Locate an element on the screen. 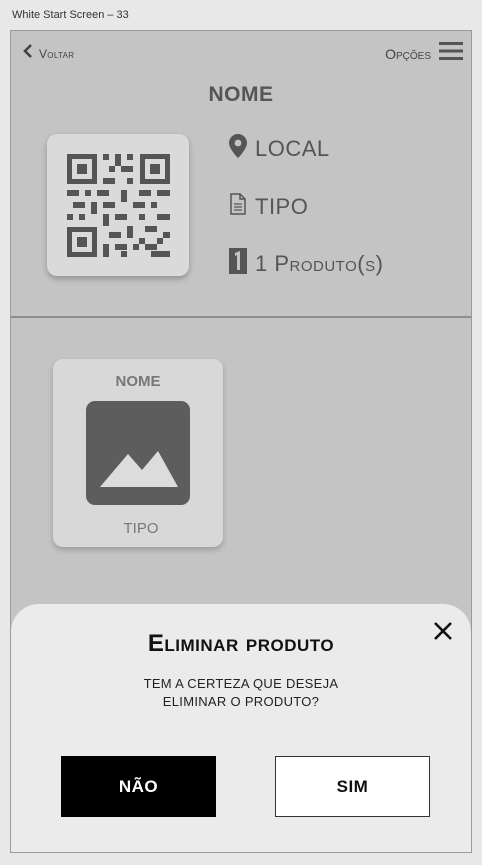  hamburger-menu-icon is located at coordinates (451, 53).